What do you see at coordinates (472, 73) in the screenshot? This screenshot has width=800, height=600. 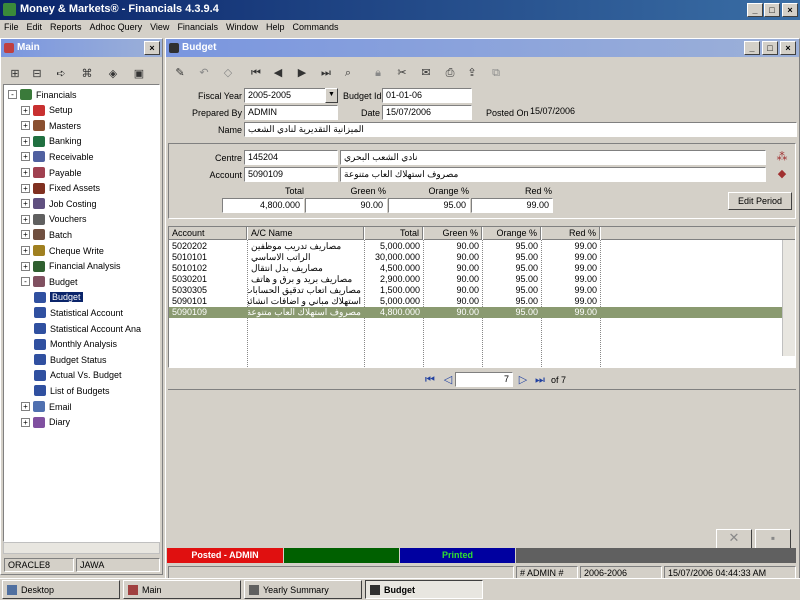 I see `export-icon: ⇪` at bounding box center [472, 73].